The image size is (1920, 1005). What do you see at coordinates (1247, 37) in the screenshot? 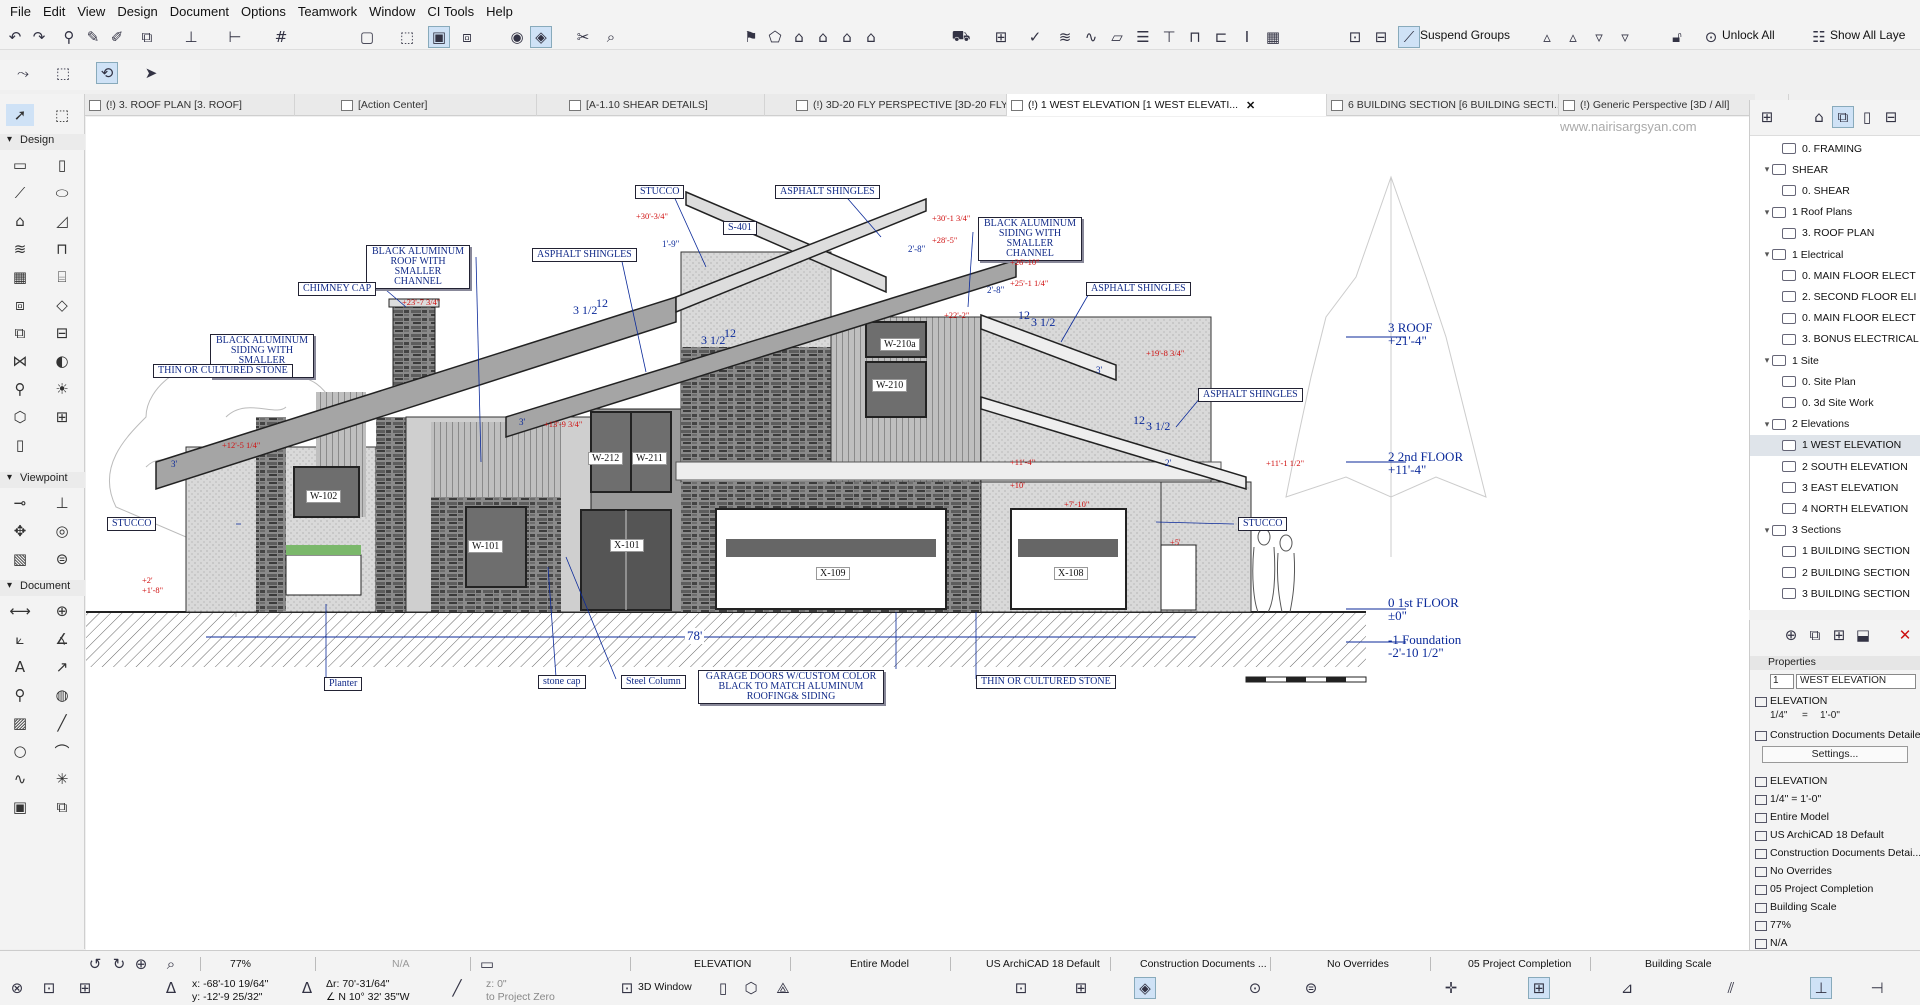
I see `column-icon: Ⅰ` at bounding box center [1247, 37].